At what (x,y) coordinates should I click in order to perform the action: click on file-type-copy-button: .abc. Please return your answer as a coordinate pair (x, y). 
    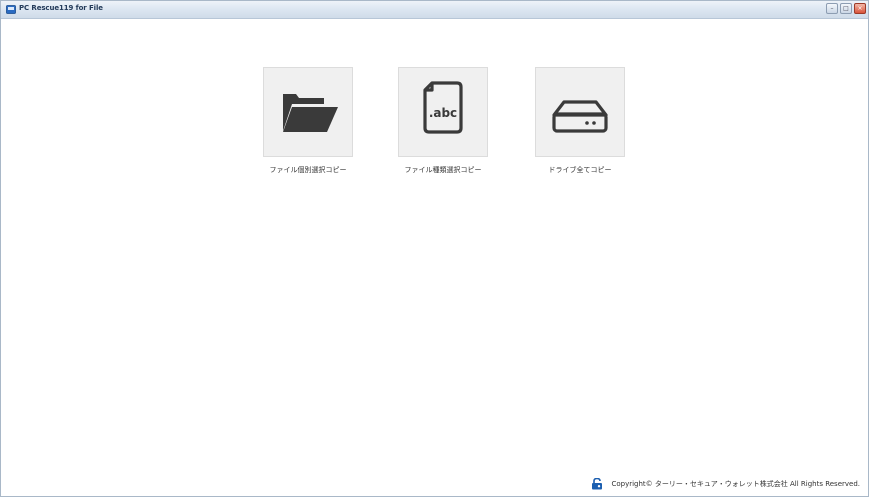
    Looking at the image, I should click on (443, 112).